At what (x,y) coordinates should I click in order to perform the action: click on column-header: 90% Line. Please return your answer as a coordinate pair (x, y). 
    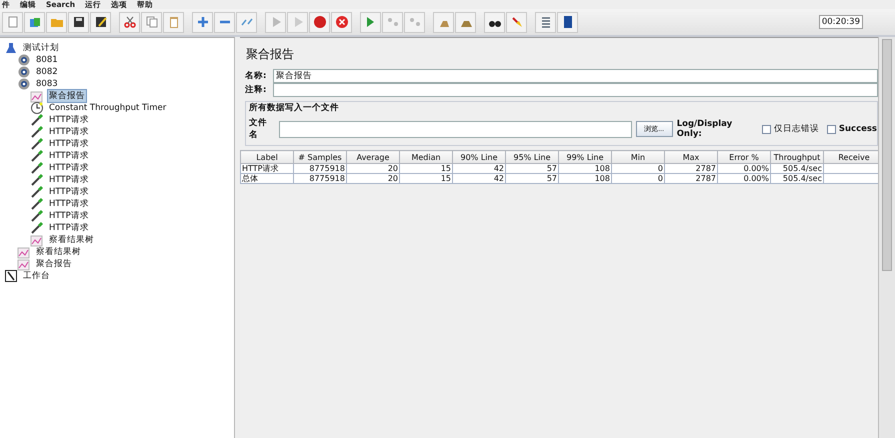
    Looking at the image, I should click on (479, 157).